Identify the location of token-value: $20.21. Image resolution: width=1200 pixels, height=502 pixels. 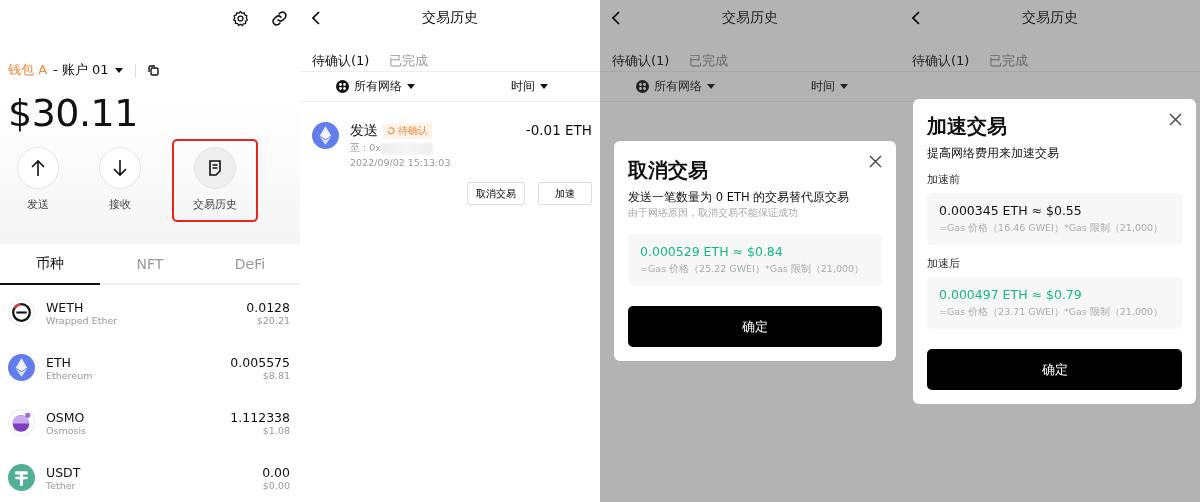
(273, 320).